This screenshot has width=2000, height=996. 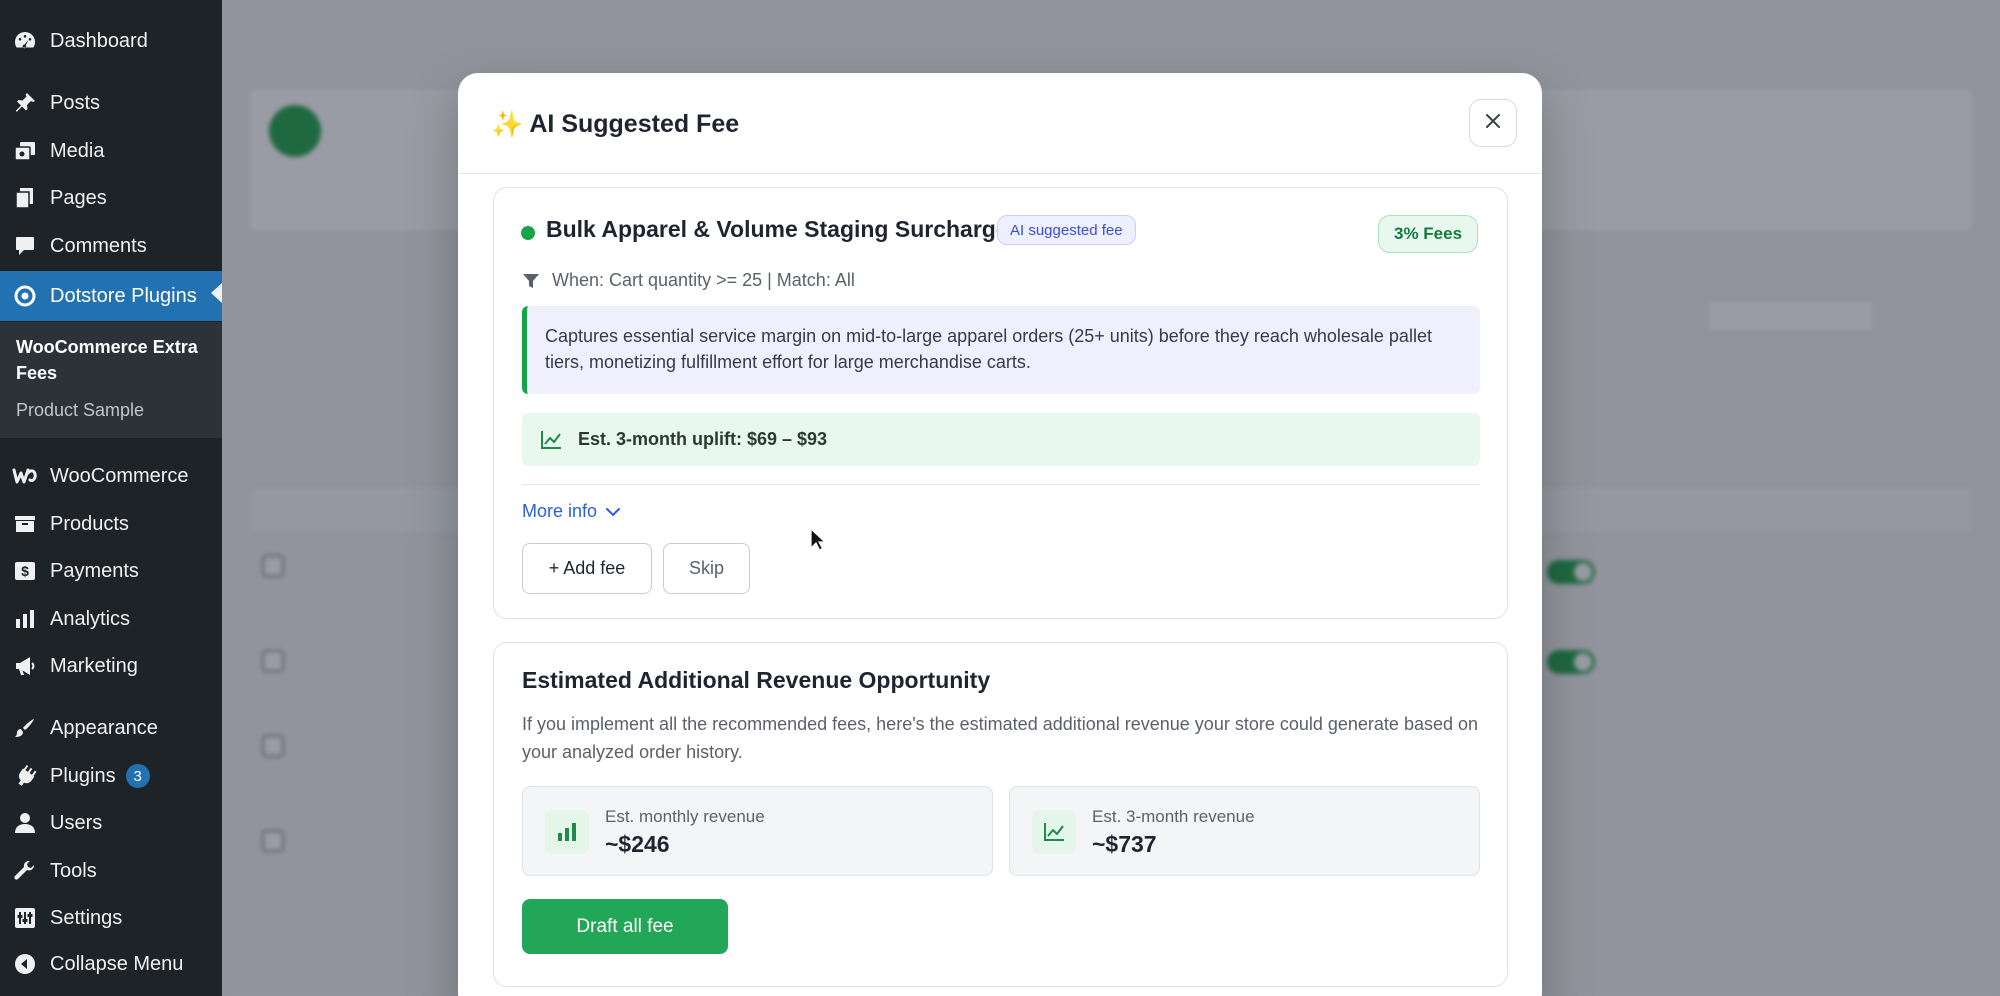 I want to click on sidebar-item-woocommerce: WooCommerce, so click(x=111, y=476).